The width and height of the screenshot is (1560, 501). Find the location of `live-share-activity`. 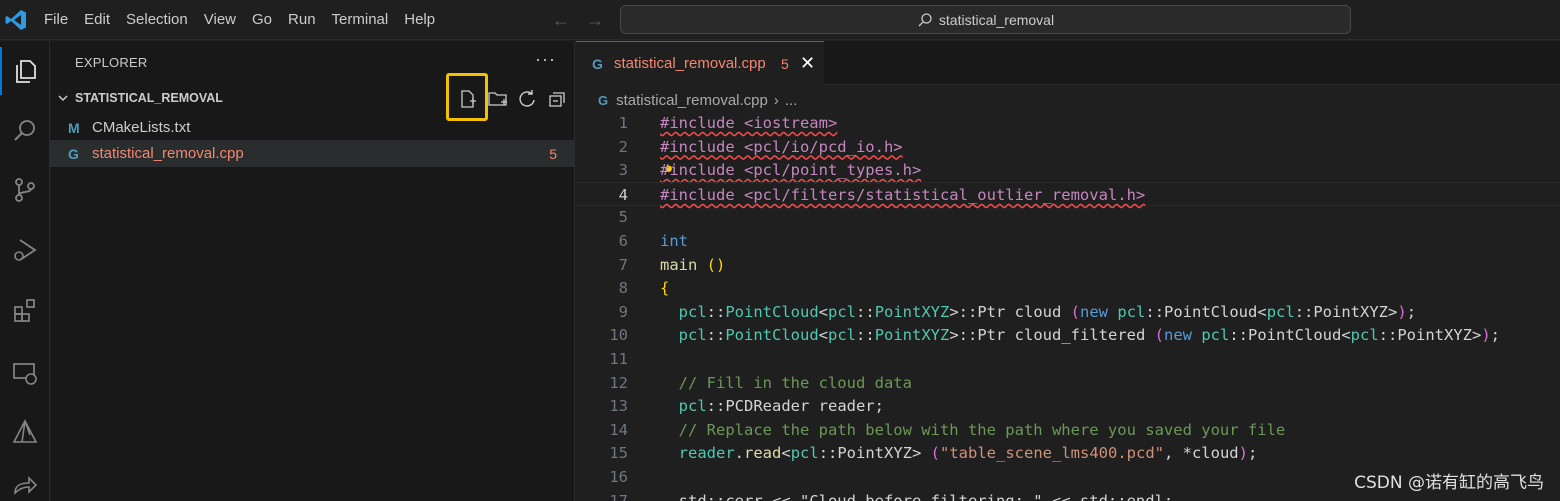

live-share-activity is located at coordinates (25, 481).